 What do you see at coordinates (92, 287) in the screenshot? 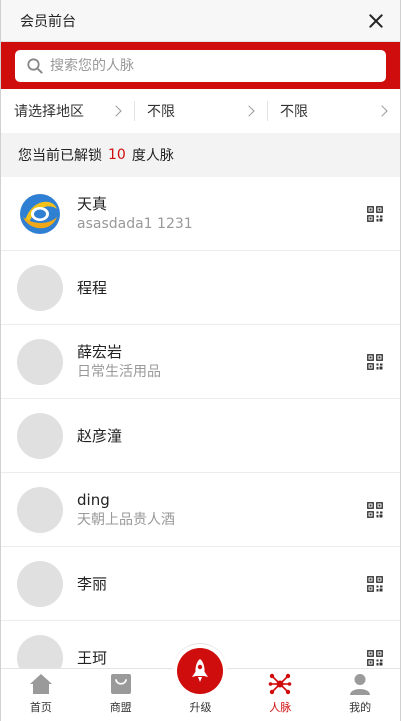
I see `contact-name: 程程` at bounding box center [92, 287].